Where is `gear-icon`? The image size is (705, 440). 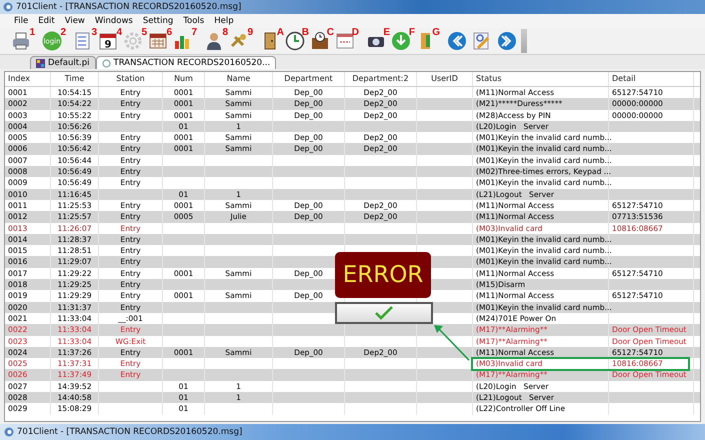
gear-icon is located at coordinates (133, 41).